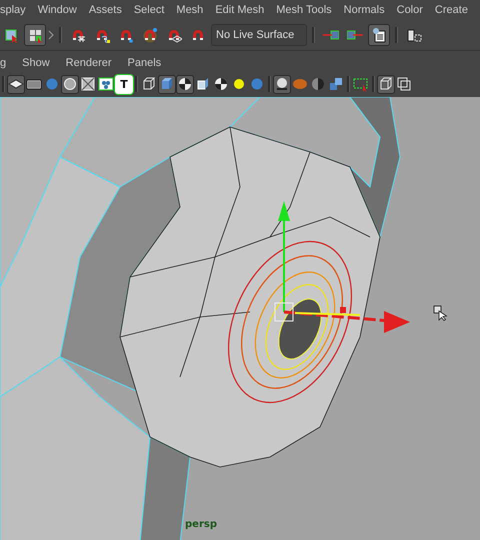 Image resolution: width=480 pixels, height=540 pixels. I want to click on circle-icon, so click(70, 84).